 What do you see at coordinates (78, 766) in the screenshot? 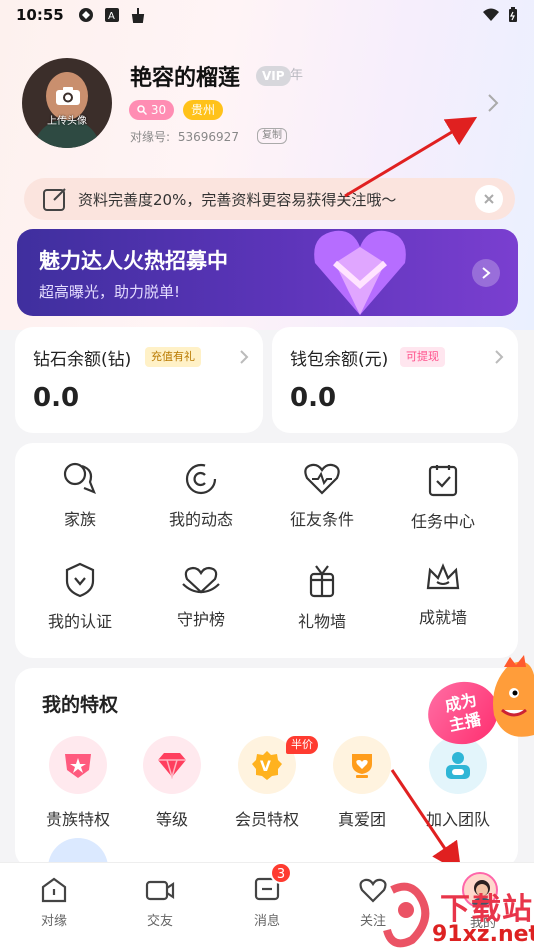
I see `noble-shield-icon` at bounding box center [78, 766].